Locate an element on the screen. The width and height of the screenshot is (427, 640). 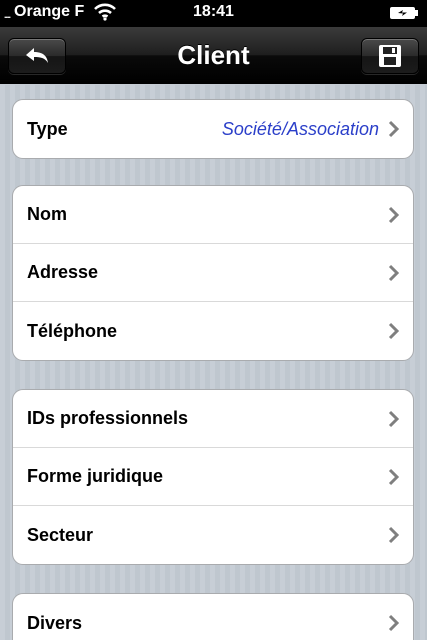
row-label: IDs professionnels is located at coordinates (108, 418).